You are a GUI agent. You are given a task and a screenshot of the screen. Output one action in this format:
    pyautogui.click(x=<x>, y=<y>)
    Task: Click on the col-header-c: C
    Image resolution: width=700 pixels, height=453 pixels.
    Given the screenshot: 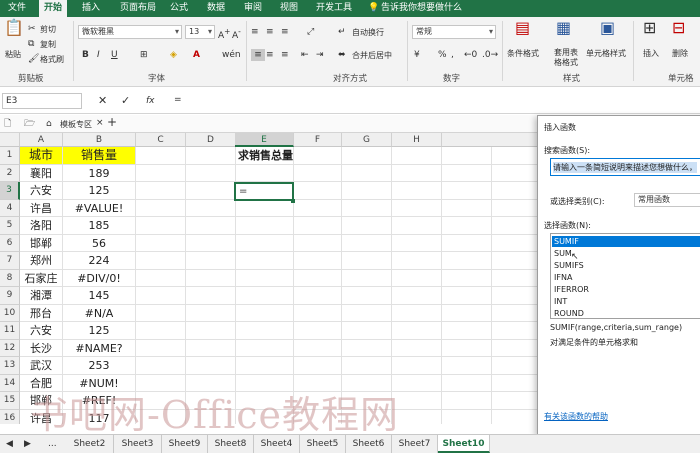 What is the action you would take?
    pyautogui.click(x=161, y=140)
    